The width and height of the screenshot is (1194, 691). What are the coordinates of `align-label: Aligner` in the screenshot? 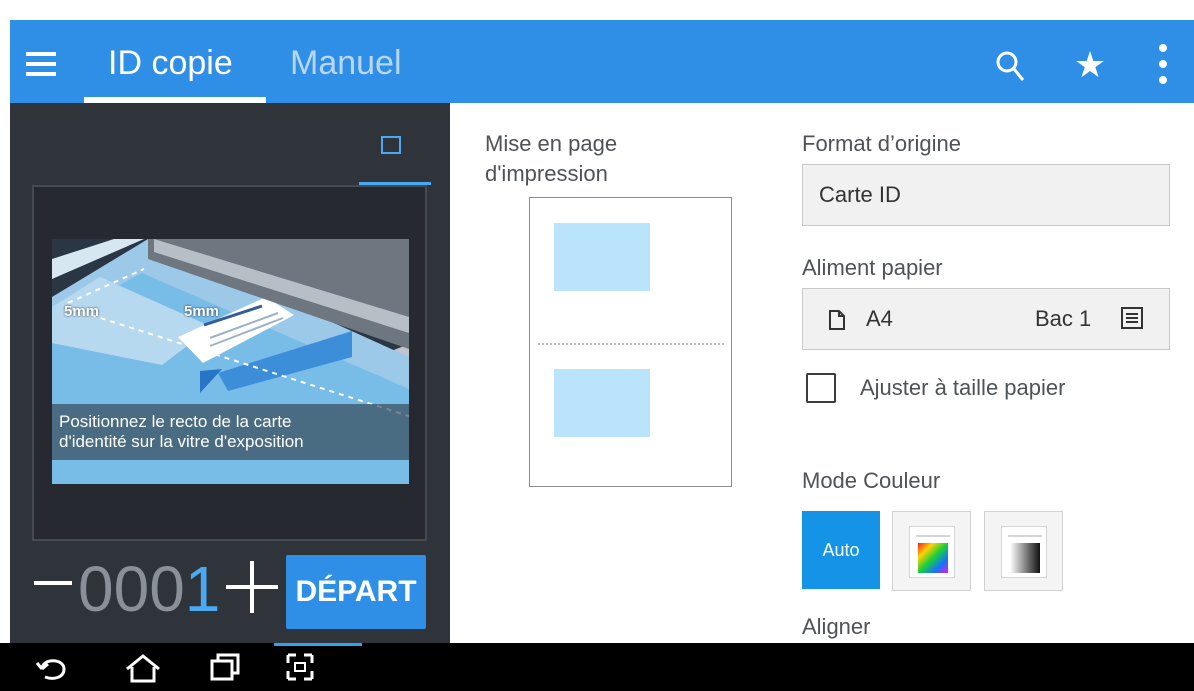 It's located at (836, 626).